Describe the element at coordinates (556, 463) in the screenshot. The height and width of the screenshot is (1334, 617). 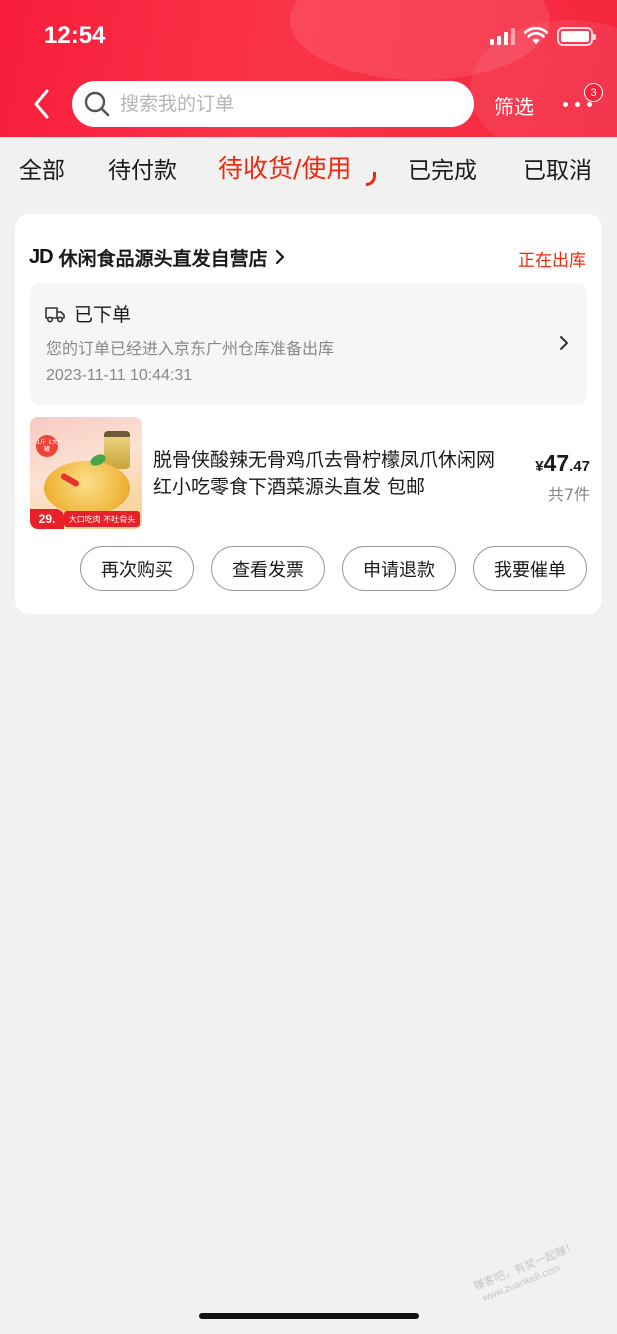
I see `price-integer: 47` at that location.